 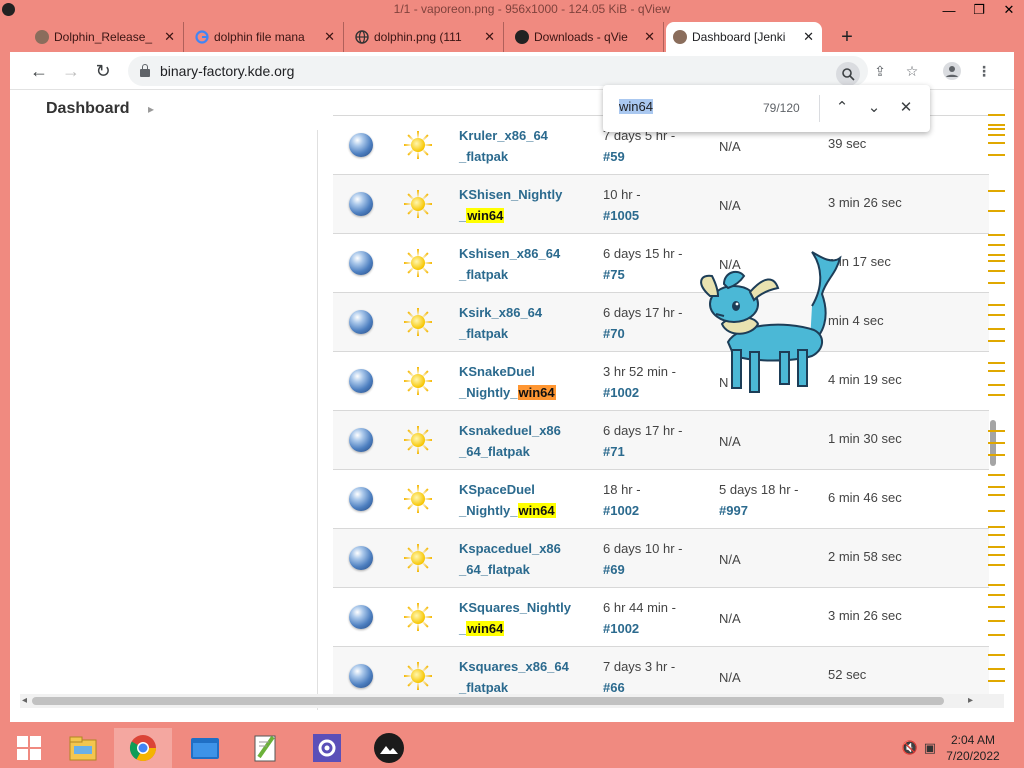 What do you see at coordinates (143, 748) in the screenshot?
I see `taskbar-chrome` at bounding box center [143, 748].